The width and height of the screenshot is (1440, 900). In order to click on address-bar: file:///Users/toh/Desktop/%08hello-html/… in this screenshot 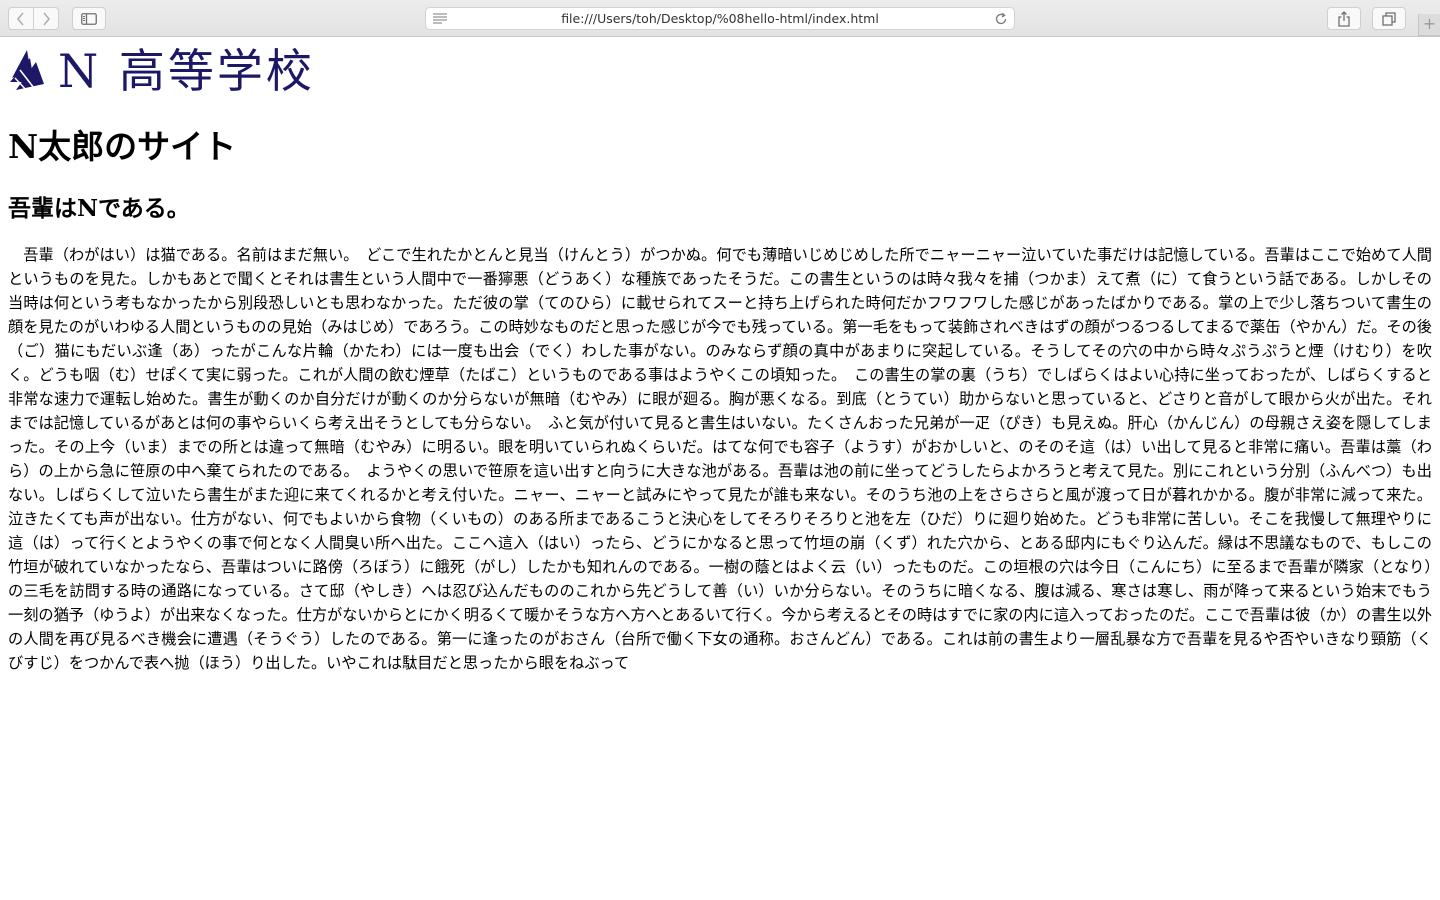, I will do `click(720, 18)`.